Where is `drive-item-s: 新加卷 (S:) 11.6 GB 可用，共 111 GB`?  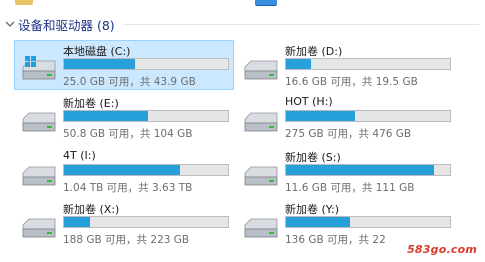 drive-item-s: 新加卷 (S:) 11.6 GB 可用，共 111 GB is located at coordinates (346, 171).